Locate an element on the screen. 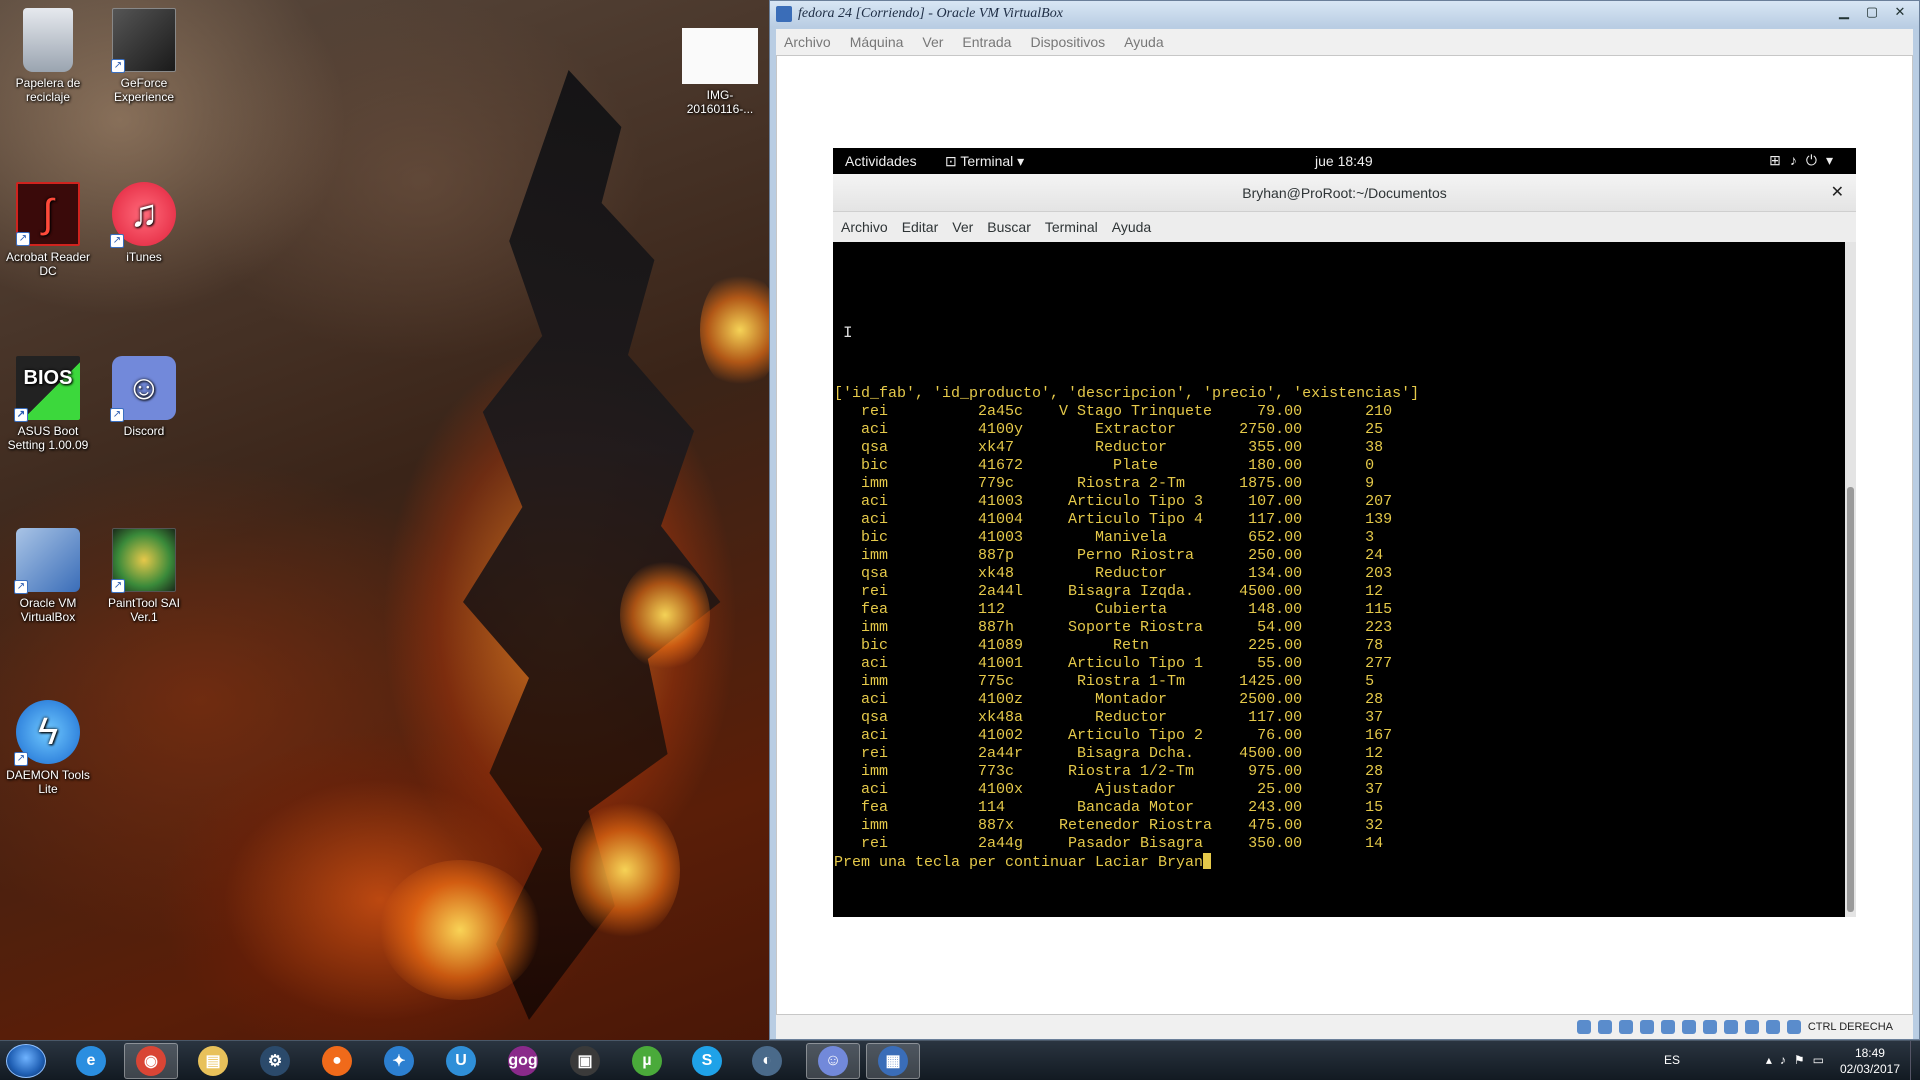 The width and height of the screenshot is (1920, 1080). menu-ayuda: Ayuda is located at coordinates (1143, 42).